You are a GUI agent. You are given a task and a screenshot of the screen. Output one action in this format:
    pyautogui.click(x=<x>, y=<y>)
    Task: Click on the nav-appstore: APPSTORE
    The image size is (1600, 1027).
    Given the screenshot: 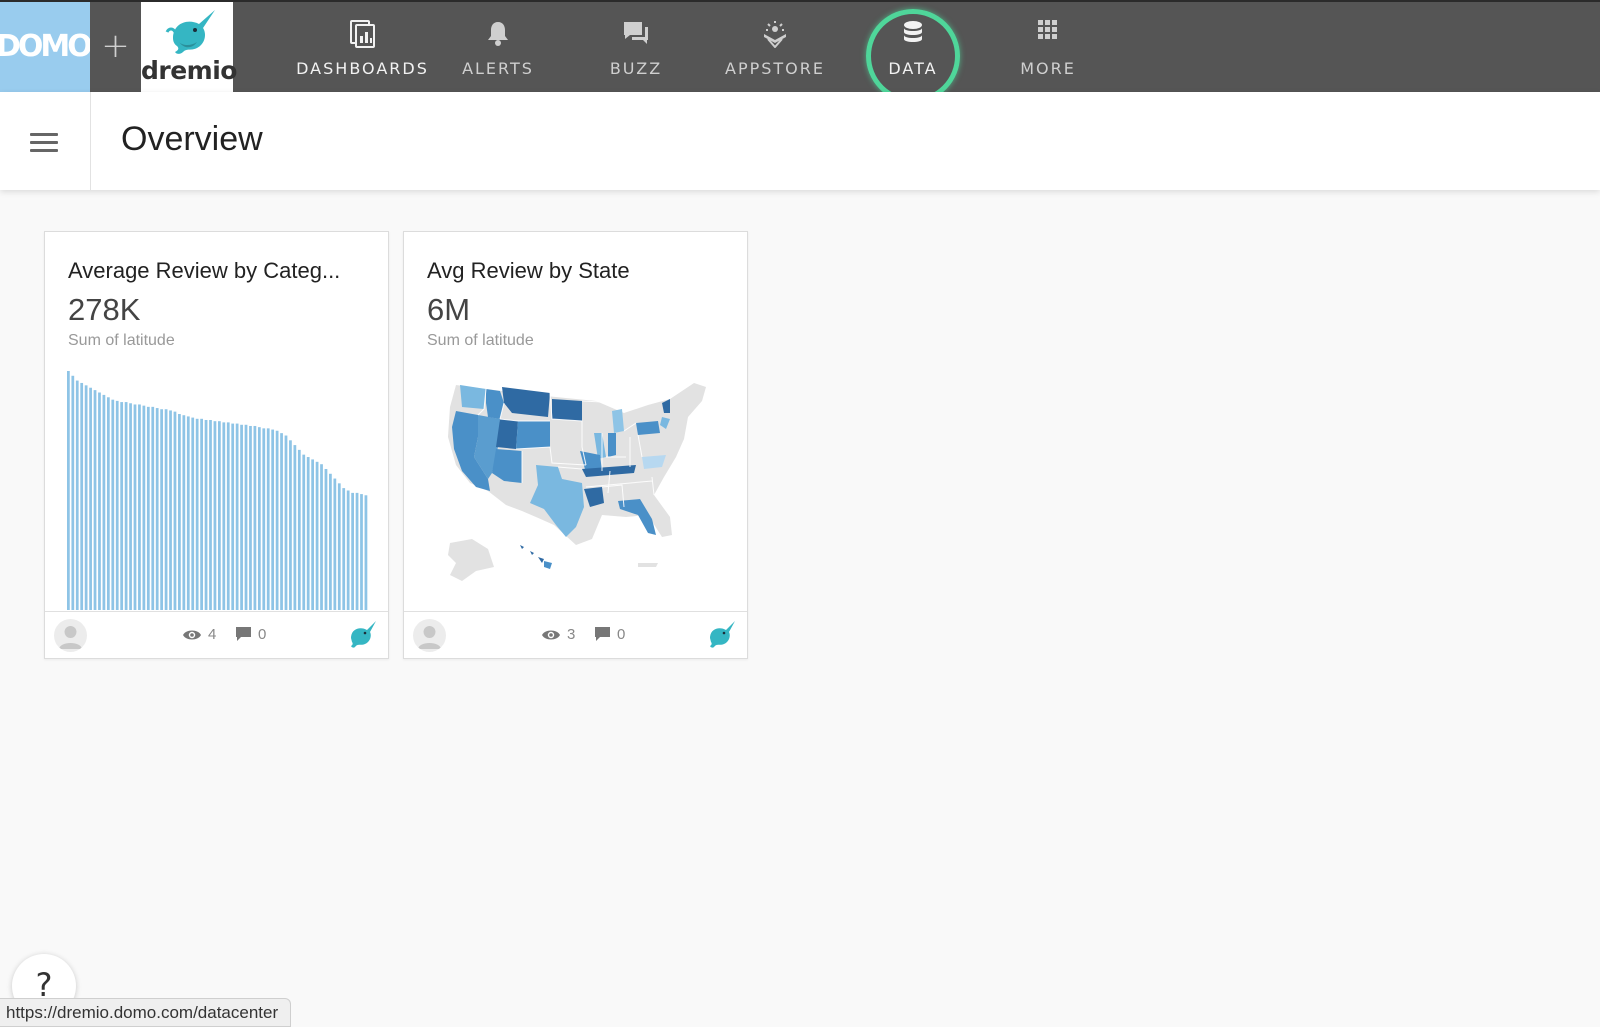 What is the action you would take?
    pyautogui.click(x=775, y=47)
    